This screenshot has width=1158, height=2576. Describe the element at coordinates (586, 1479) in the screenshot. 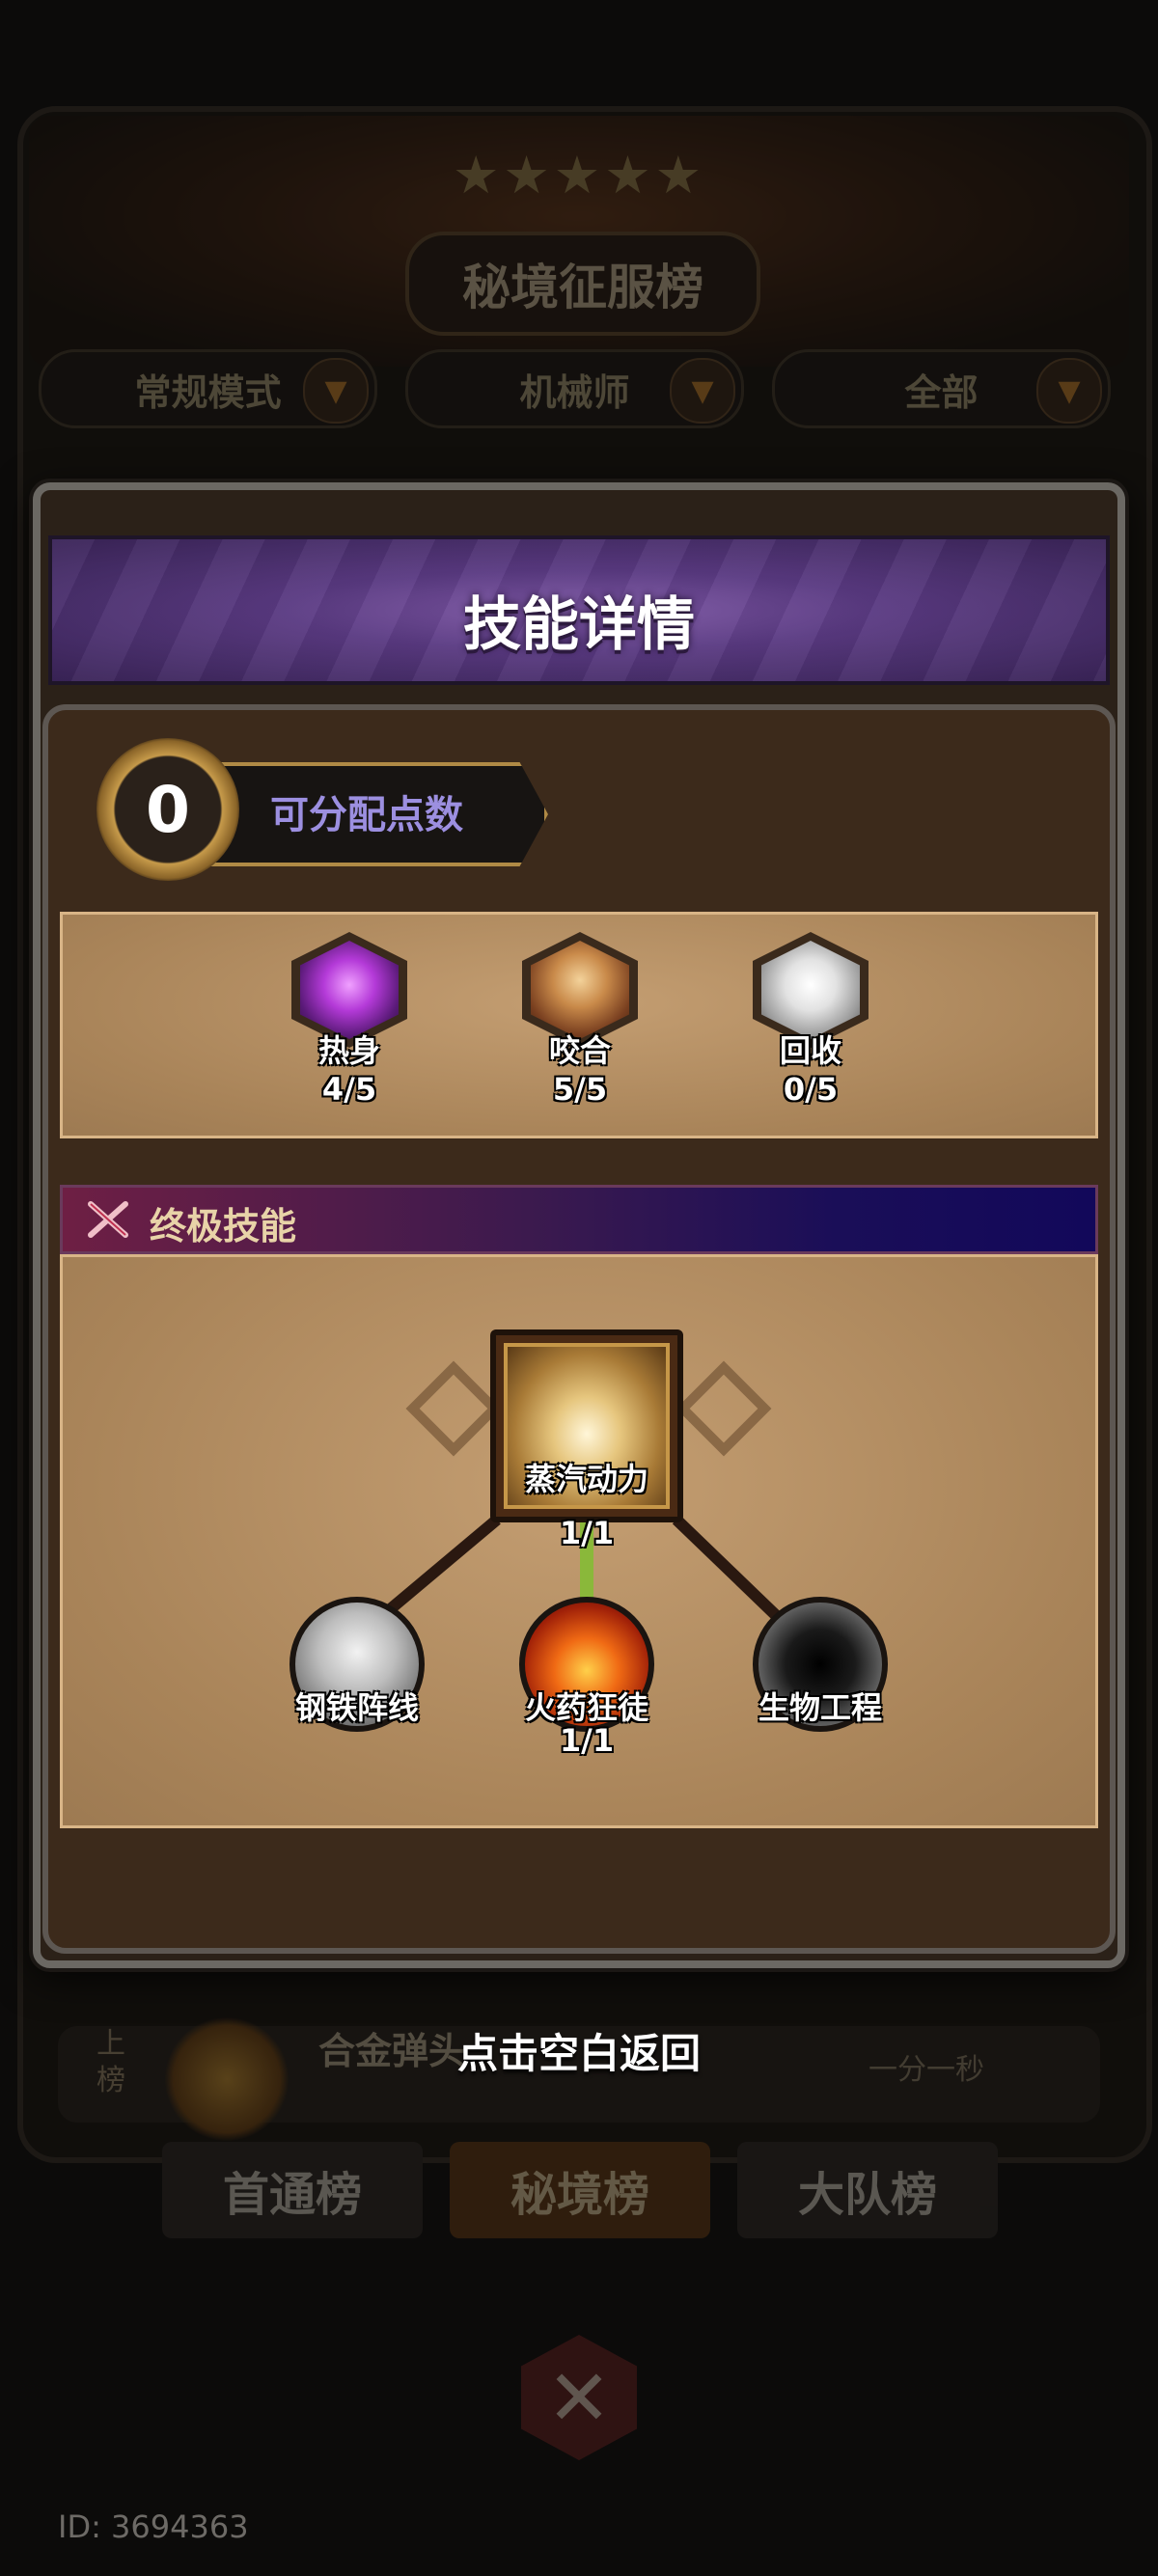

I see `skill-name: 蒸汽动力` at that location.